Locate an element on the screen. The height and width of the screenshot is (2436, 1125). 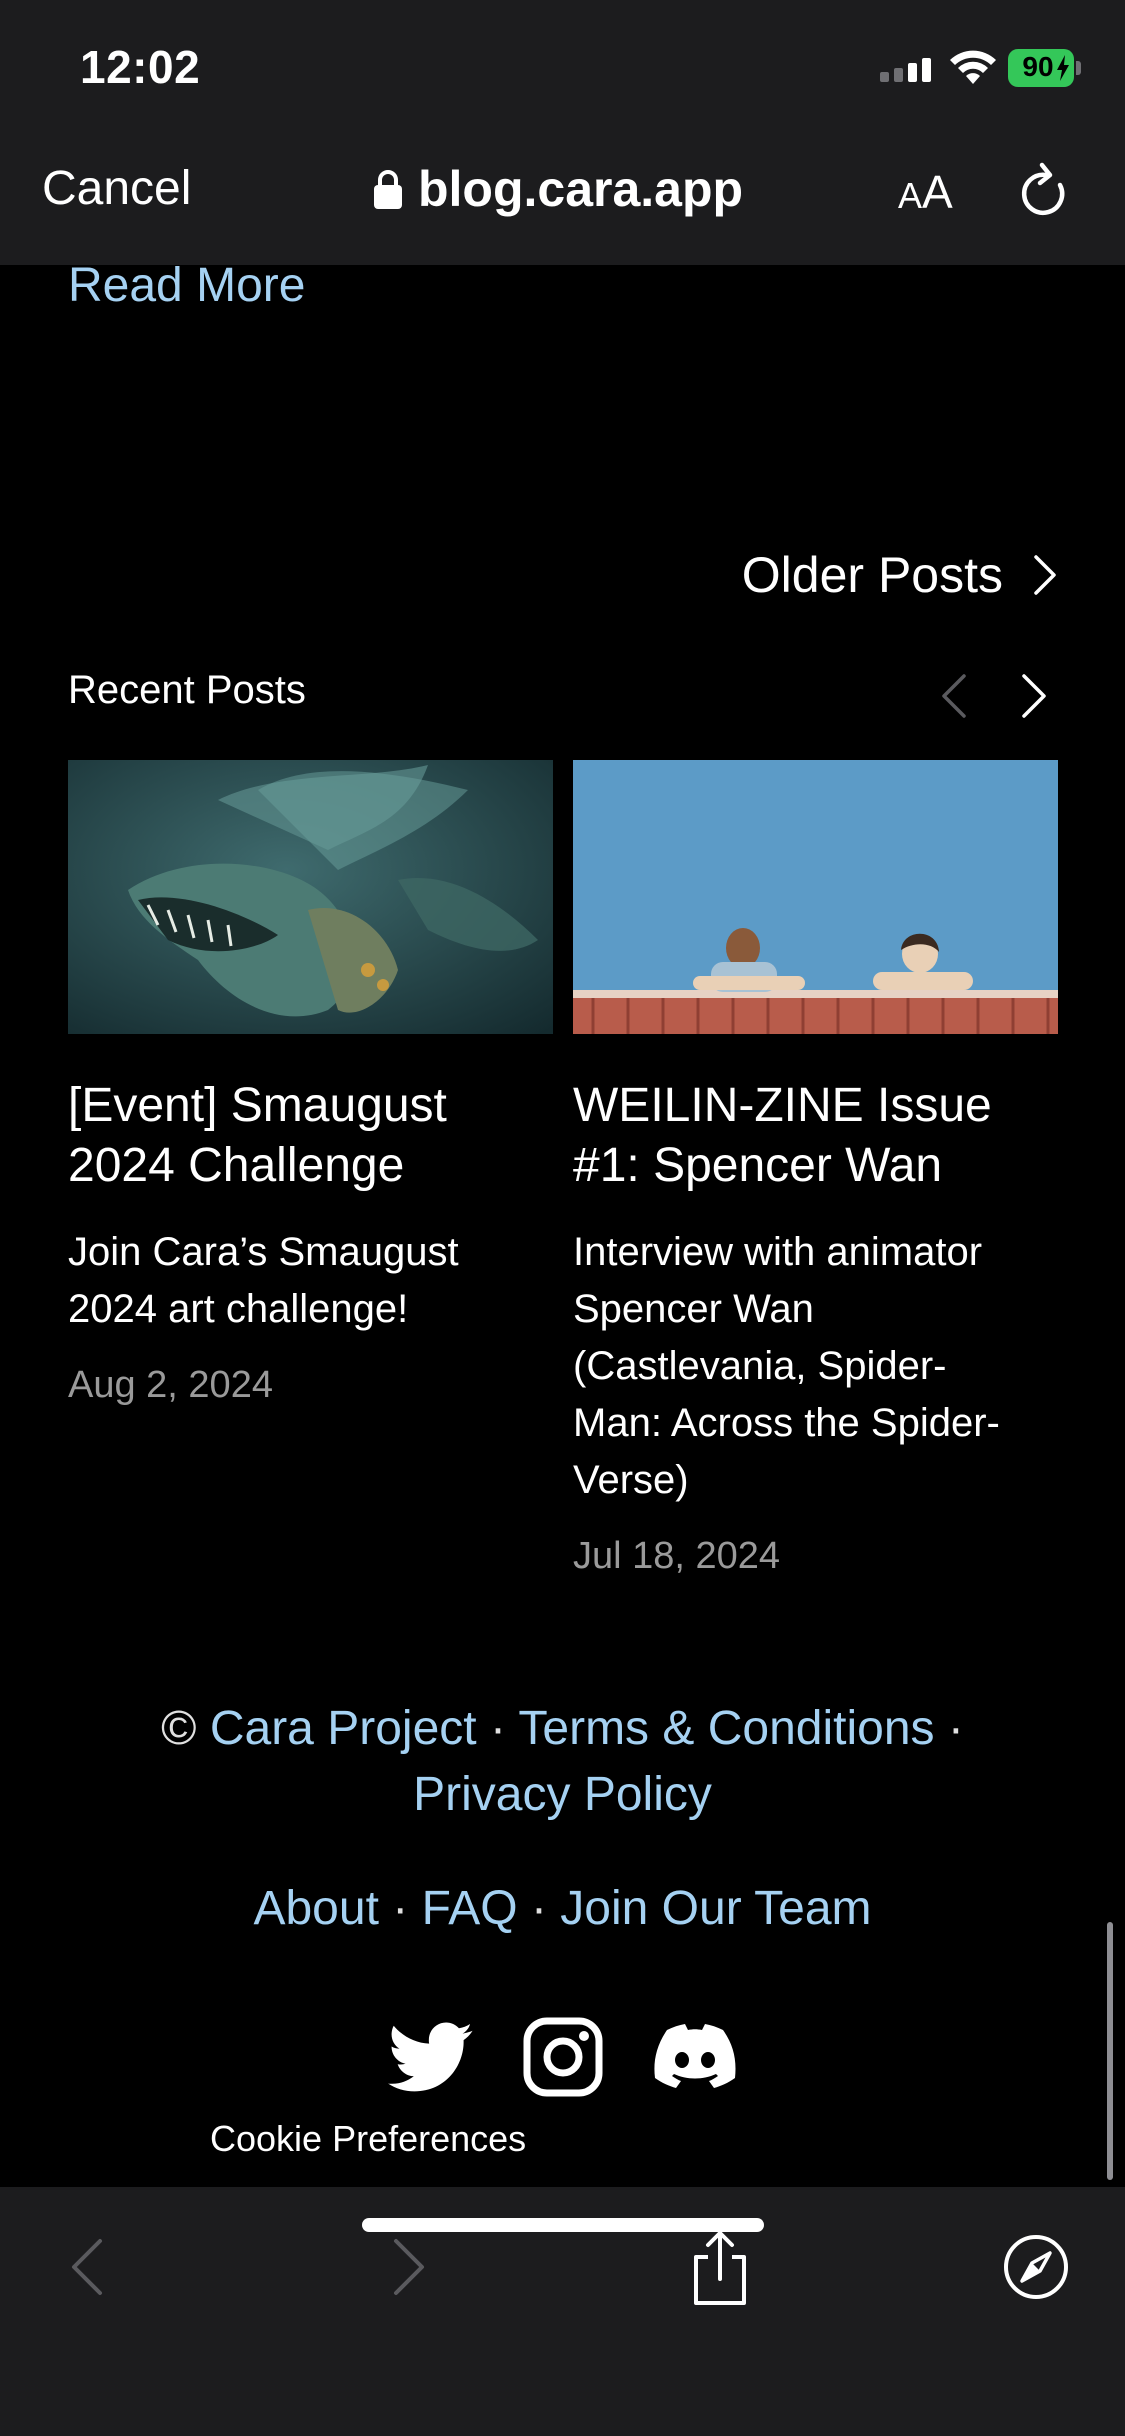
older-posts-link: Older Posts is located at coordinates (899, 575).